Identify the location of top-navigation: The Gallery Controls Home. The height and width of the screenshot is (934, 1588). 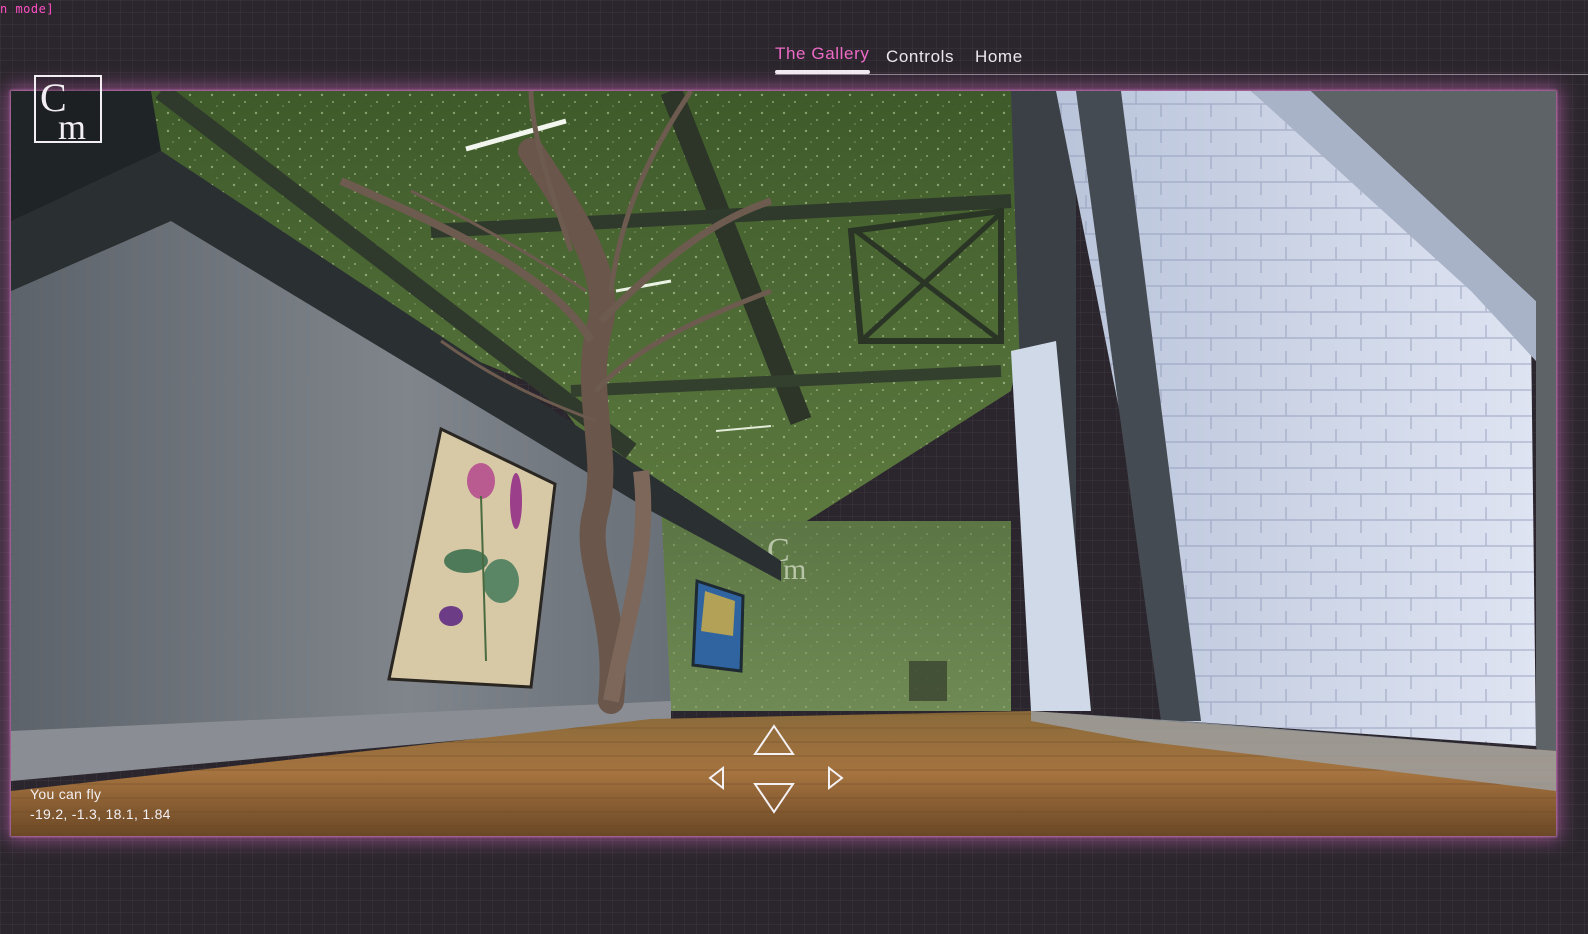
(1181, 57).